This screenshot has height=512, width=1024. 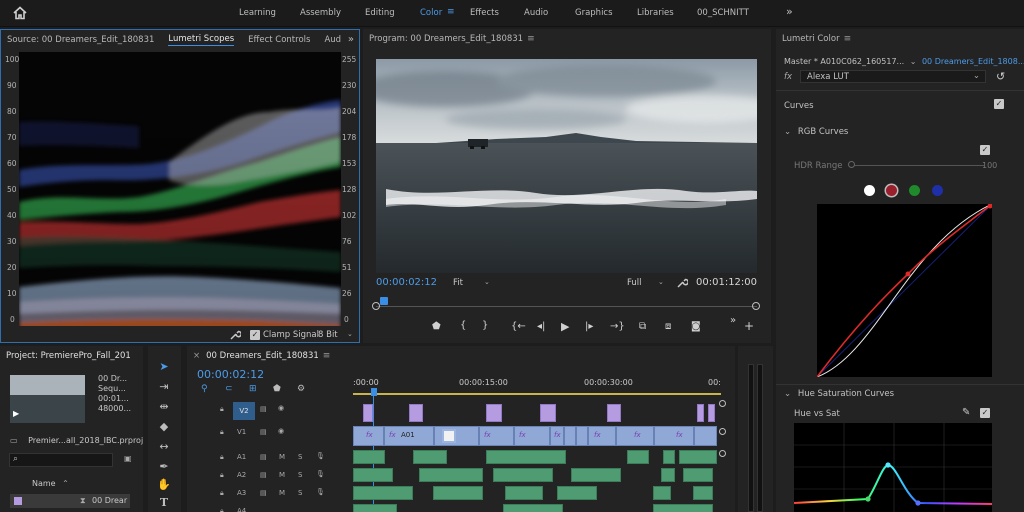 What do you see at coordinates (893, 467) in the screenshot?
I see `hue-vs-sat-graph` at bounding box center [893, 467].